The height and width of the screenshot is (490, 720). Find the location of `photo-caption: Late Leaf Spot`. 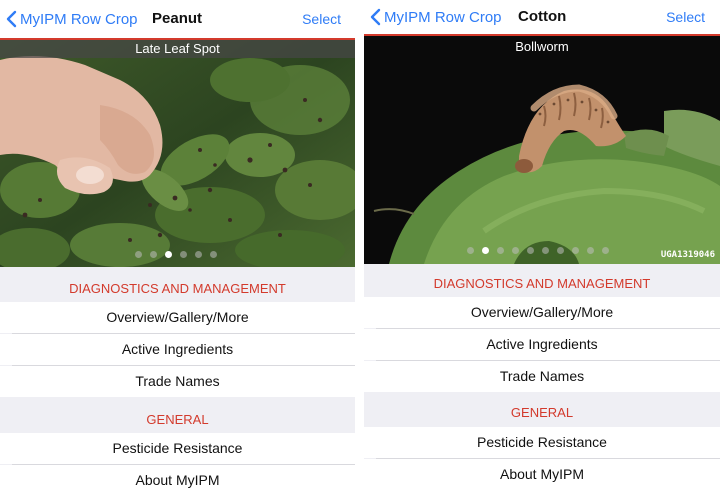

photo-caption: Late Leaf Spot is located at coordinates (177, 49).